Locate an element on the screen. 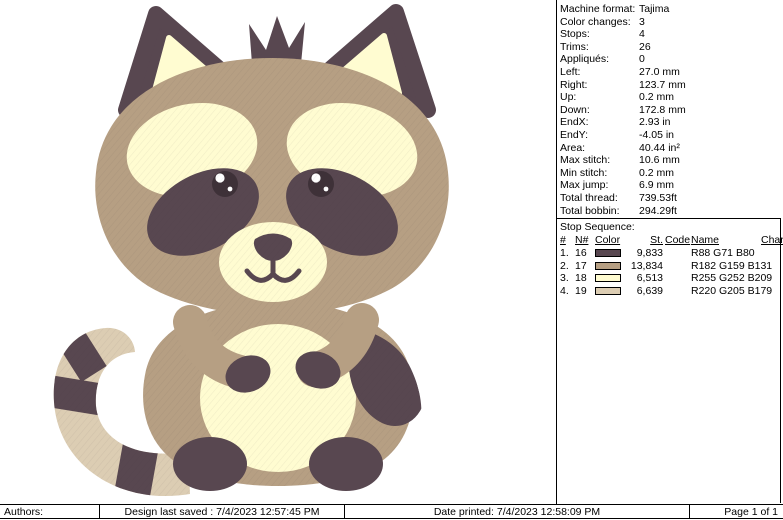 This screenshot has width=783, height=520. stop-sequence-header: # N# Color St. Code Name Chart is located at coordinates (671, 240).